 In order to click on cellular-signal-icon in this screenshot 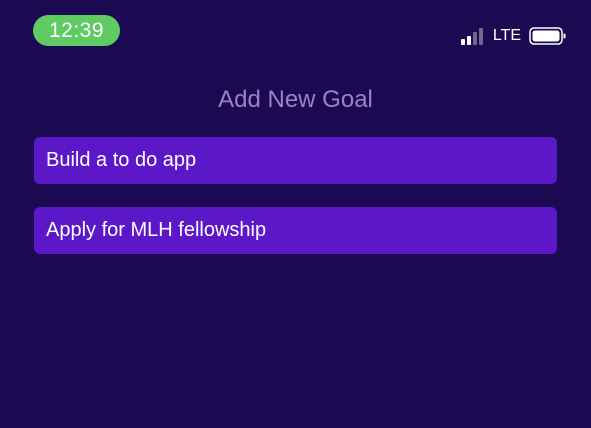, I will do `click(473, 36)`.